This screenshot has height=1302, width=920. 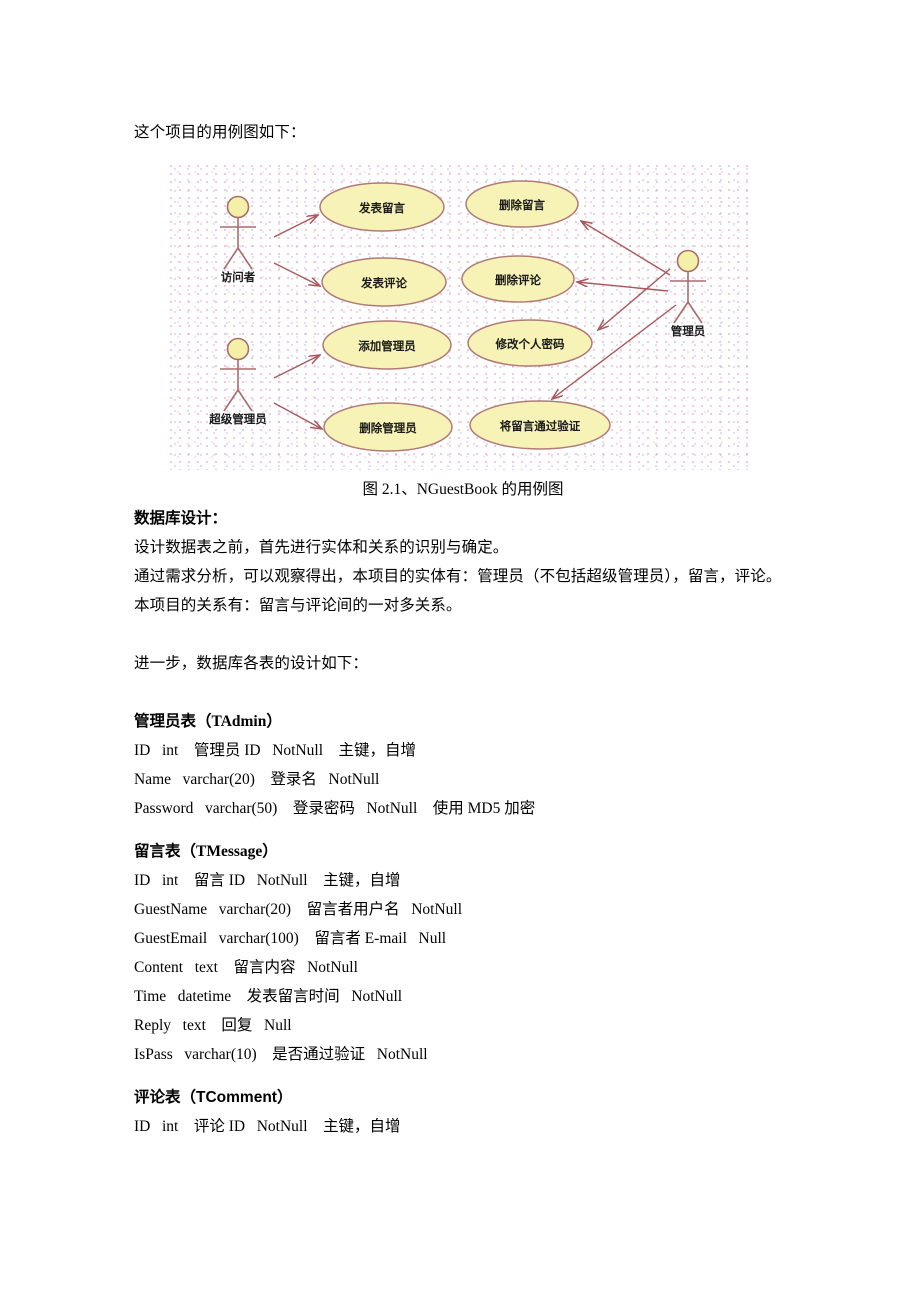 I want to click on use-case-approve-message: 将留言通过验证, so click(x=540, y=425).